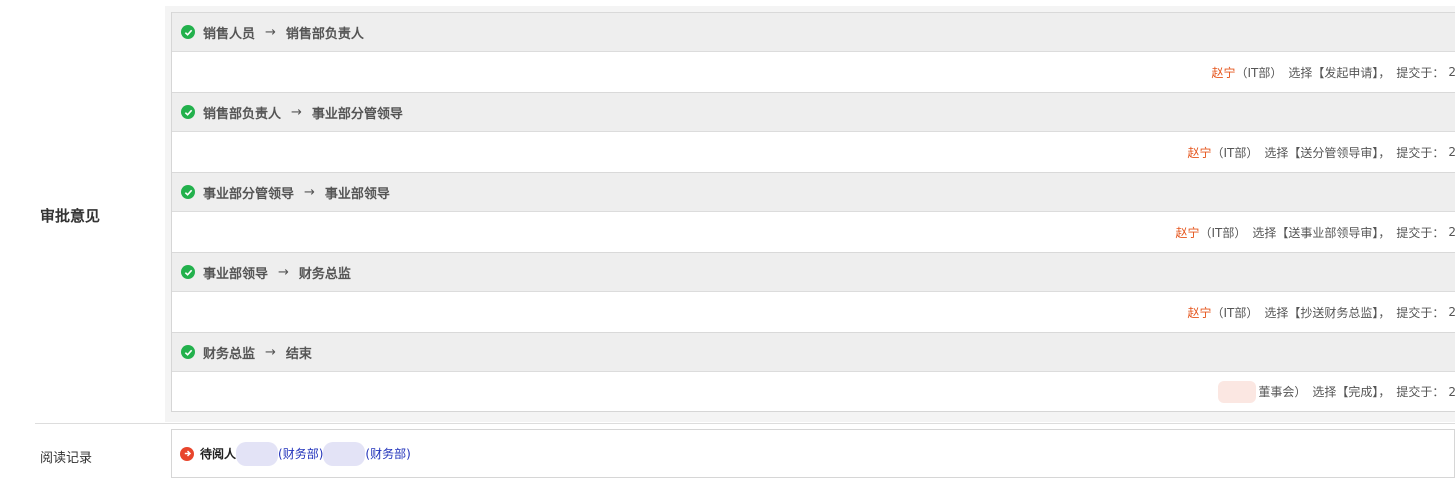 Image resolution: width=1455 pixels, height=492 pixels. What do you see at coordinates (66, 458) in the screenshot?
I see `read-record-label: 阅读记录` at bounding box center [66, 458].